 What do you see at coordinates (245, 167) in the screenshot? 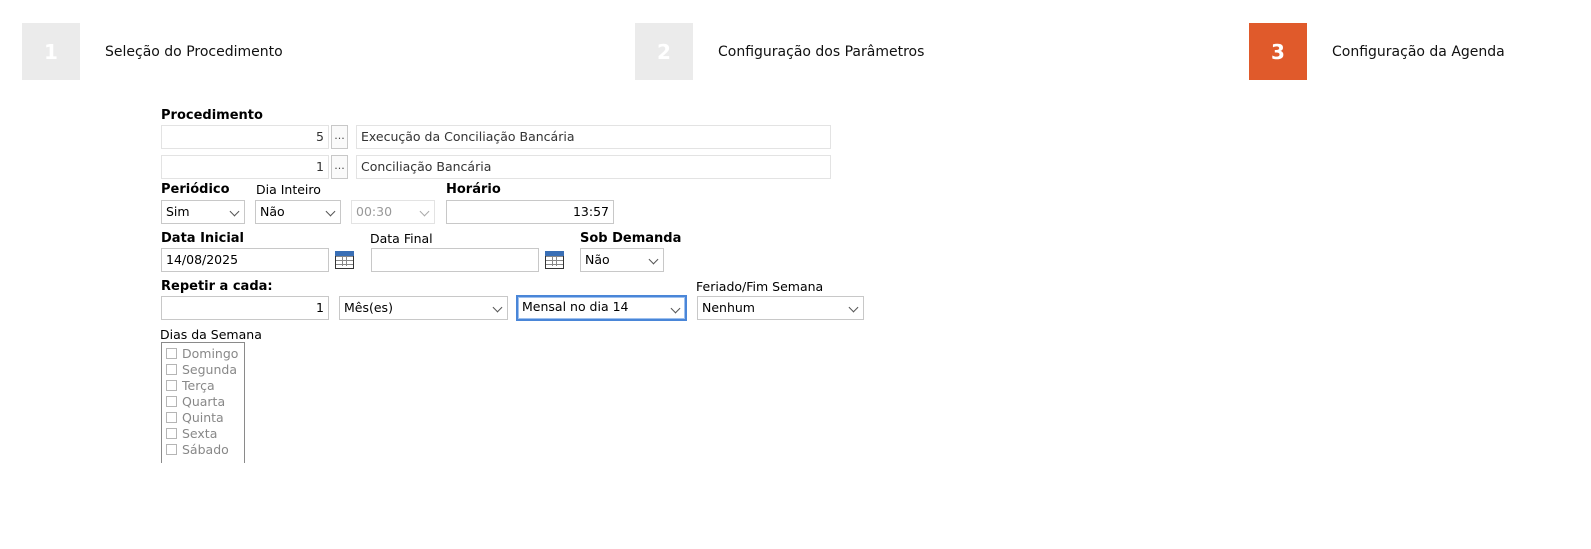
I see `sub-procedimento-code-field: 1` at bounding box center [245, 167].